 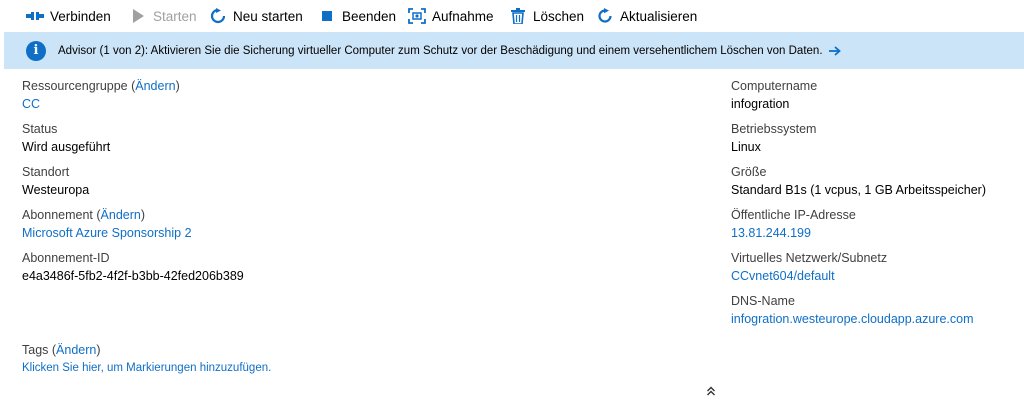 I want to click on os-value: Linux, so click(x=746, y=147).